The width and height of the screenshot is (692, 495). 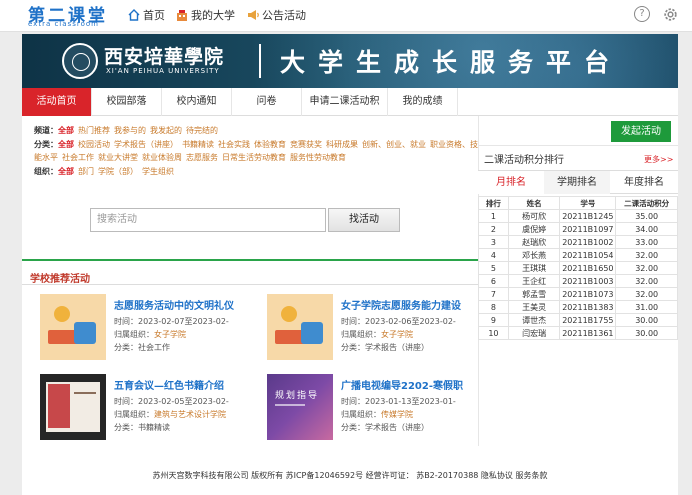 I want to click on filter-category-option: 书籍精读, so click(x=198, y=144).